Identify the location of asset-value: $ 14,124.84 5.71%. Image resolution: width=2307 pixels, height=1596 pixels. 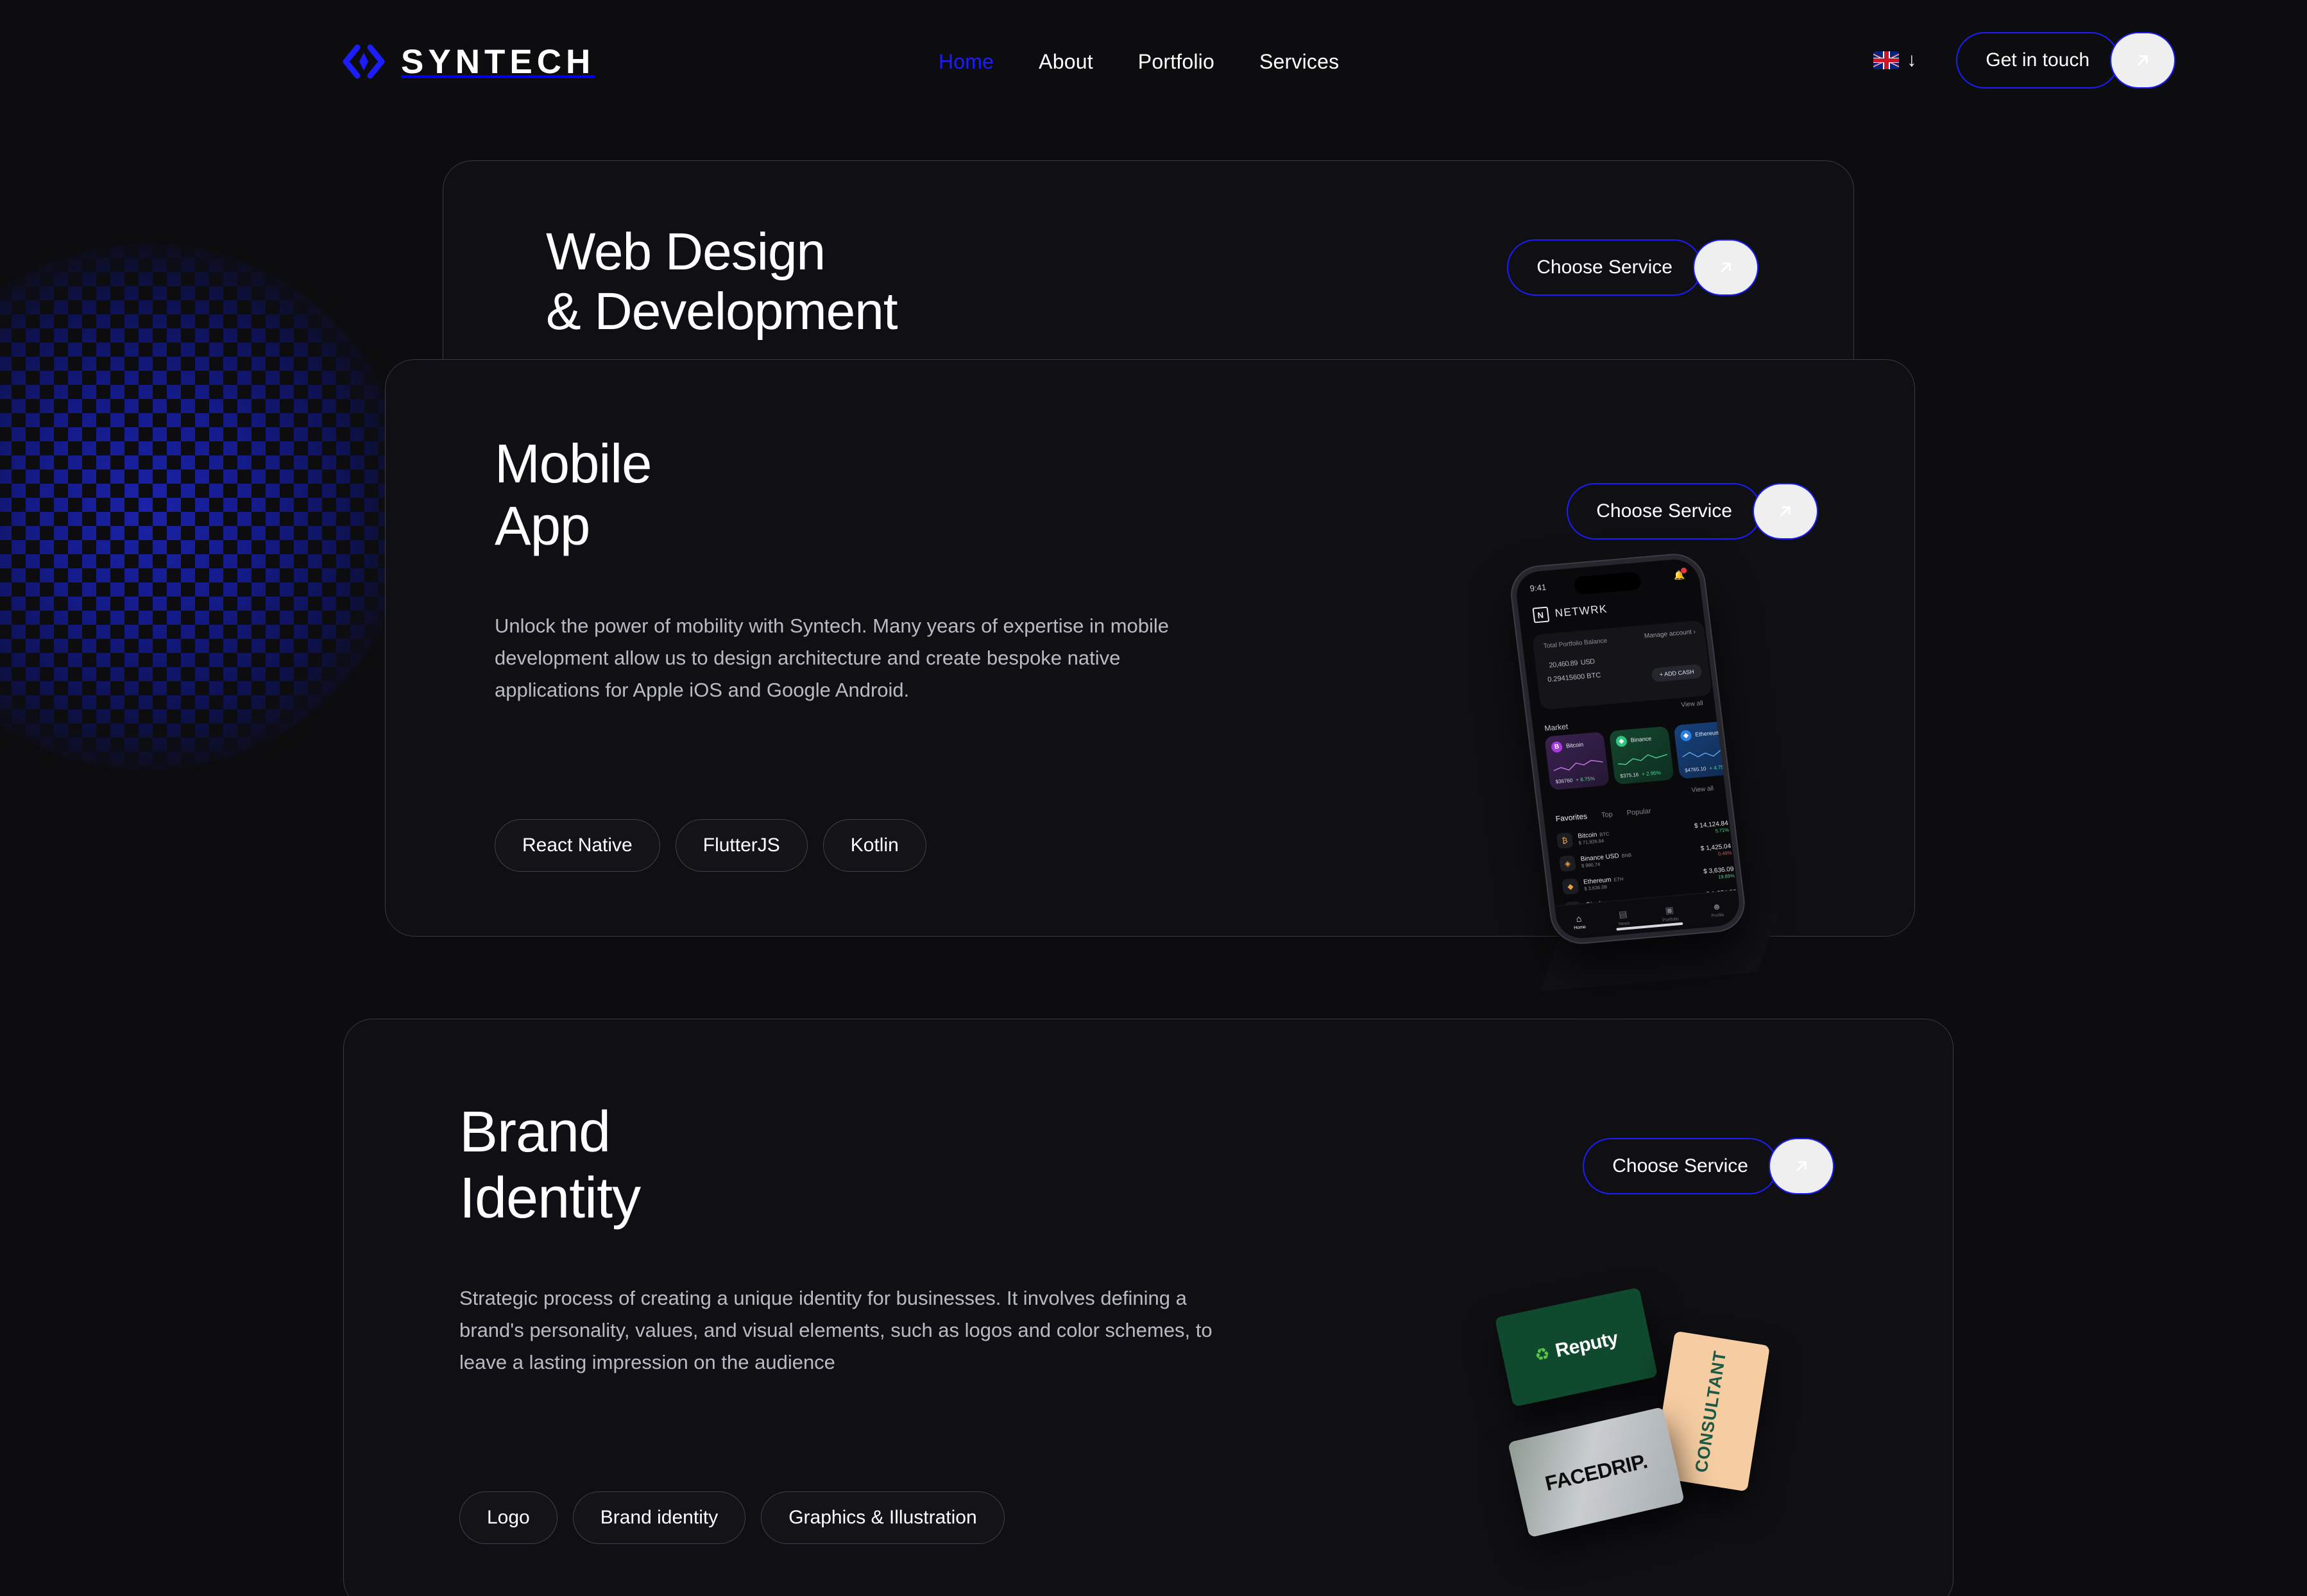
(1712, 827).